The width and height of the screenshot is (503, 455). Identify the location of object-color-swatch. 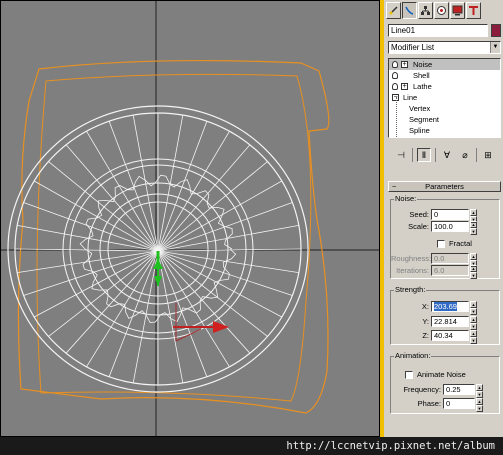
(496, 30).